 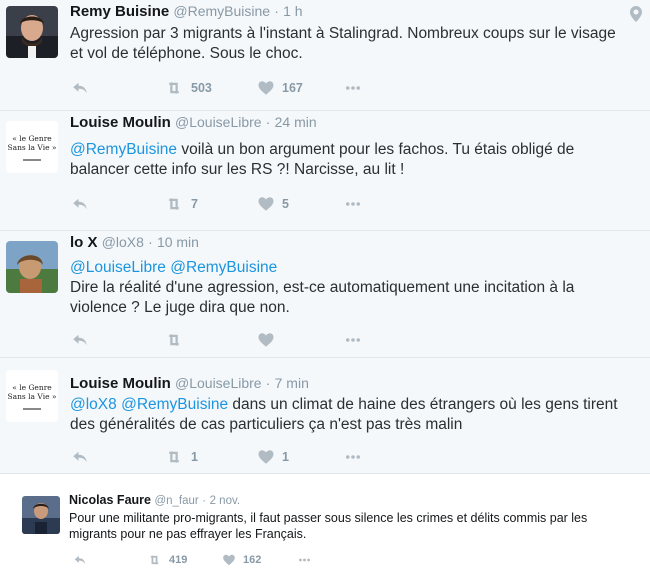 I want to click on retweet-button: 419, so click(x=166, y=560).